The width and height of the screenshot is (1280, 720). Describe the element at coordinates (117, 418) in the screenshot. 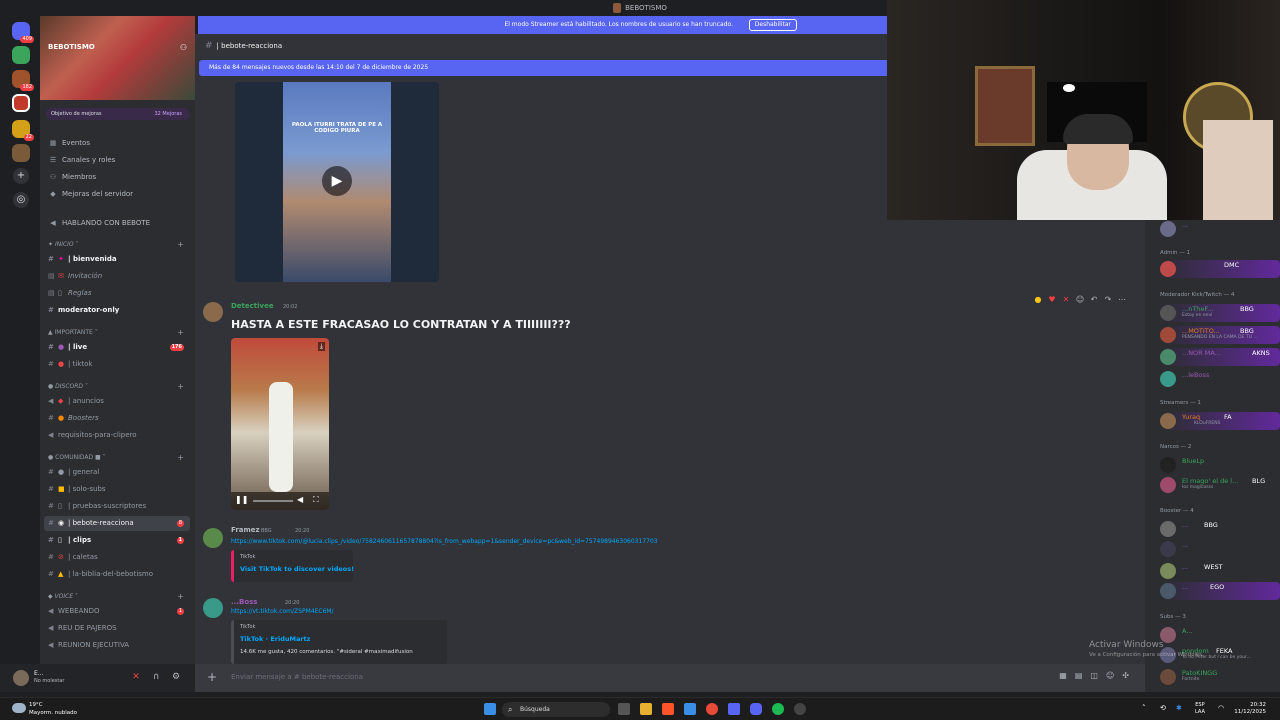

I see `channel-boosters: # ● Boosters` at that location.